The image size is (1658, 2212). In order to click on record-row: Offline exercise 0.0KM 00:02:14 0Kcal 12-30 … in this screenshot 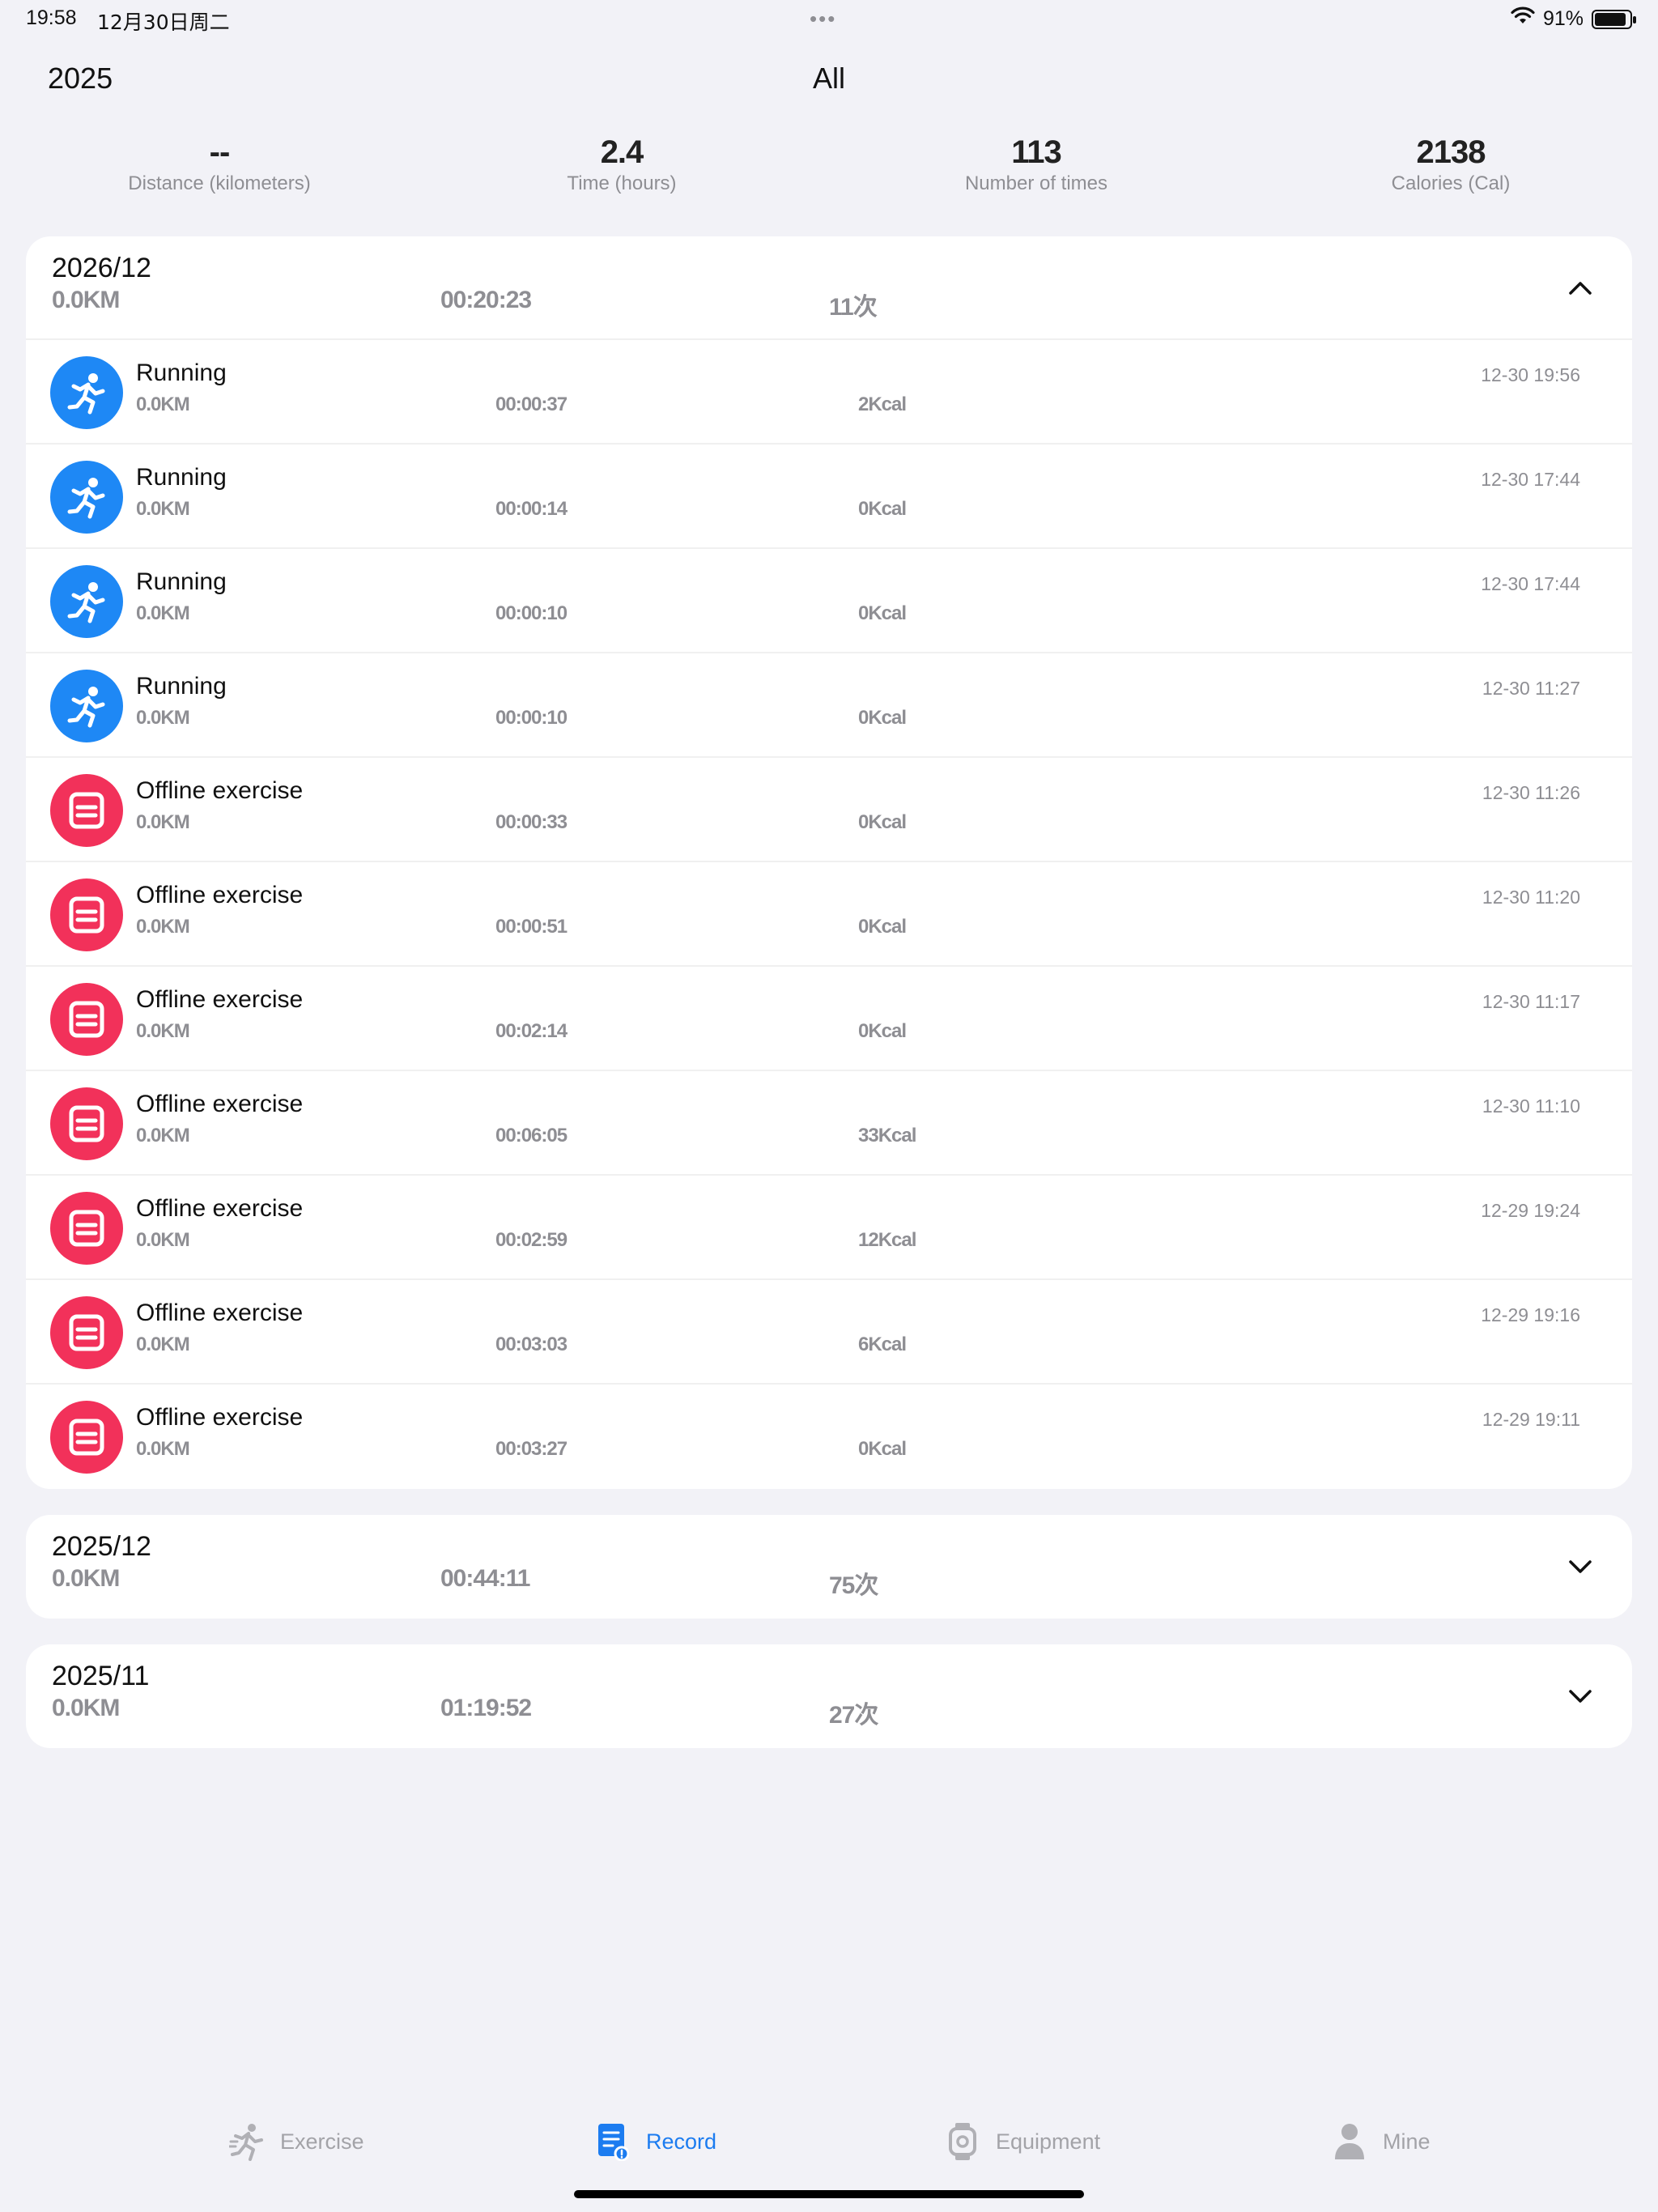, I will do `click(829, 1019)`.